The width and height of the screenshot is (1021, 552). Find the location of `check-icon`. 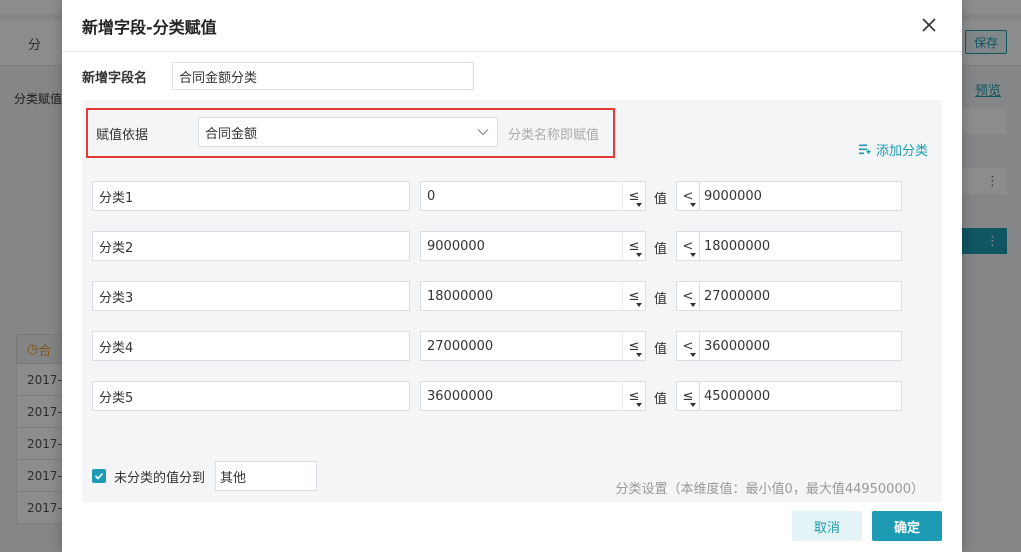

check-icon is located at coordinates (99, 476).